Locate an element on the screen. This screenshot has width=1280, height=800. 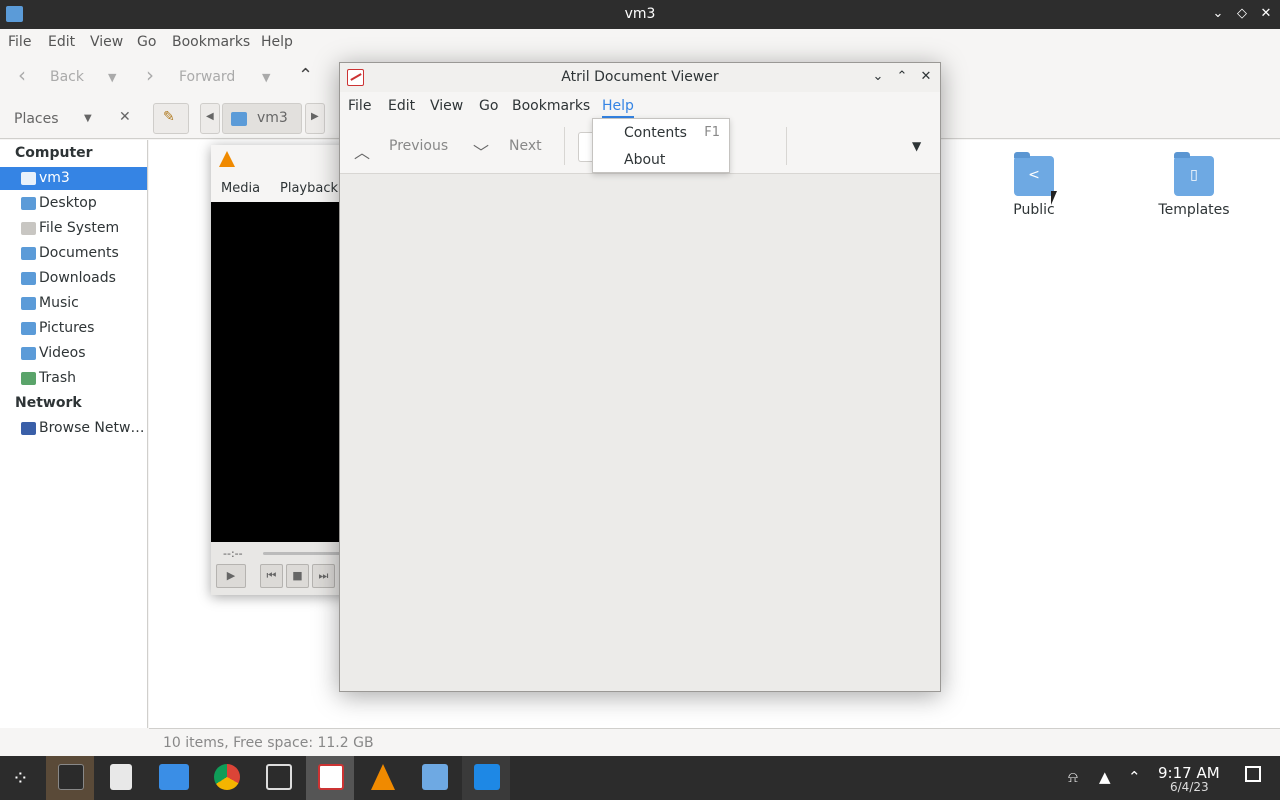
task-chrome is located at coordinates (226, 778).